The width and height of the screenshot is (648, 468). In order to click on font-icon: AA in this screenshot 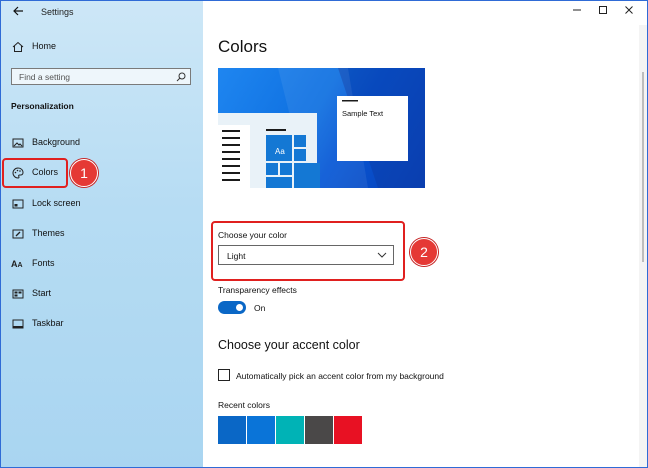, I will do `click(17, 264)`.